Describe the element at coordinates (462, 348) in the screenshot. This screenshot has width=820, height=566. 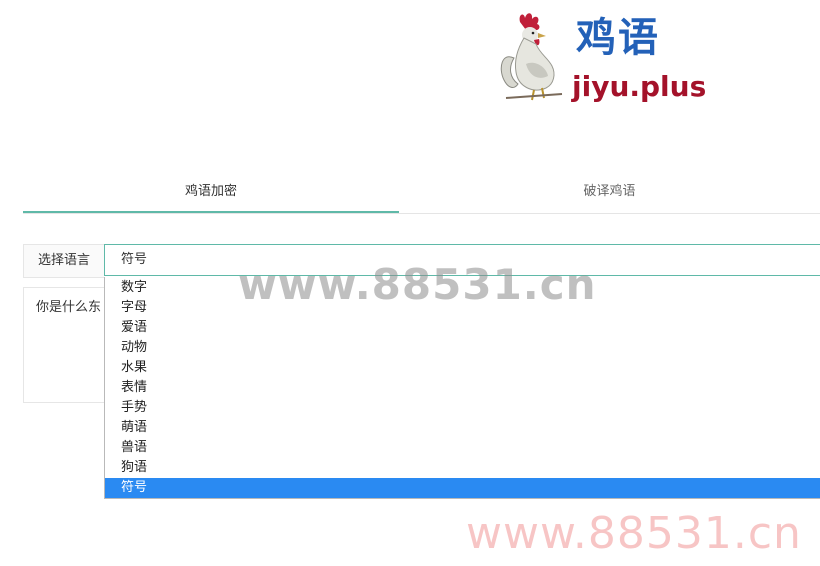
I see `language-option-animals: 动物` at that location.